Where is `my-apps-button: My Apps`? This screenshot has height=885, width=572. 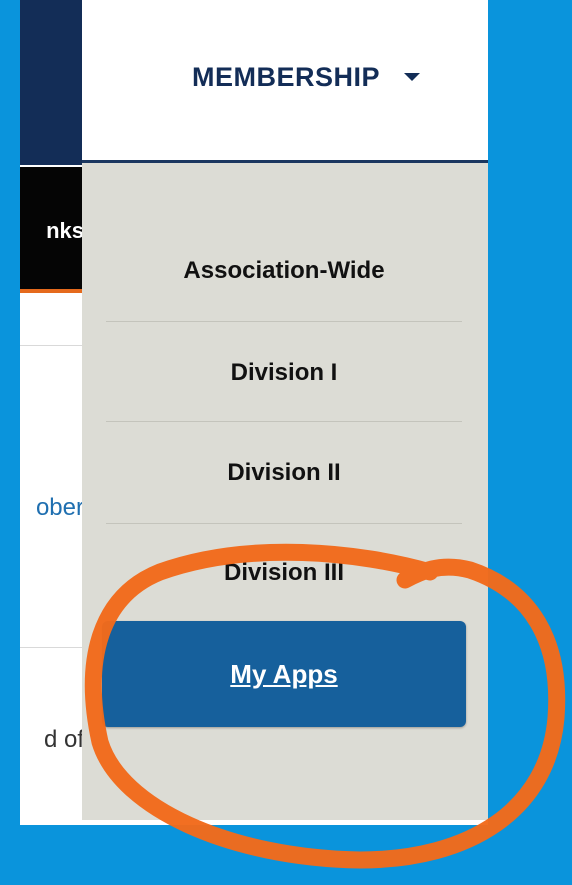
my-apps-button: My Apps is located at coordinates (284, 674).